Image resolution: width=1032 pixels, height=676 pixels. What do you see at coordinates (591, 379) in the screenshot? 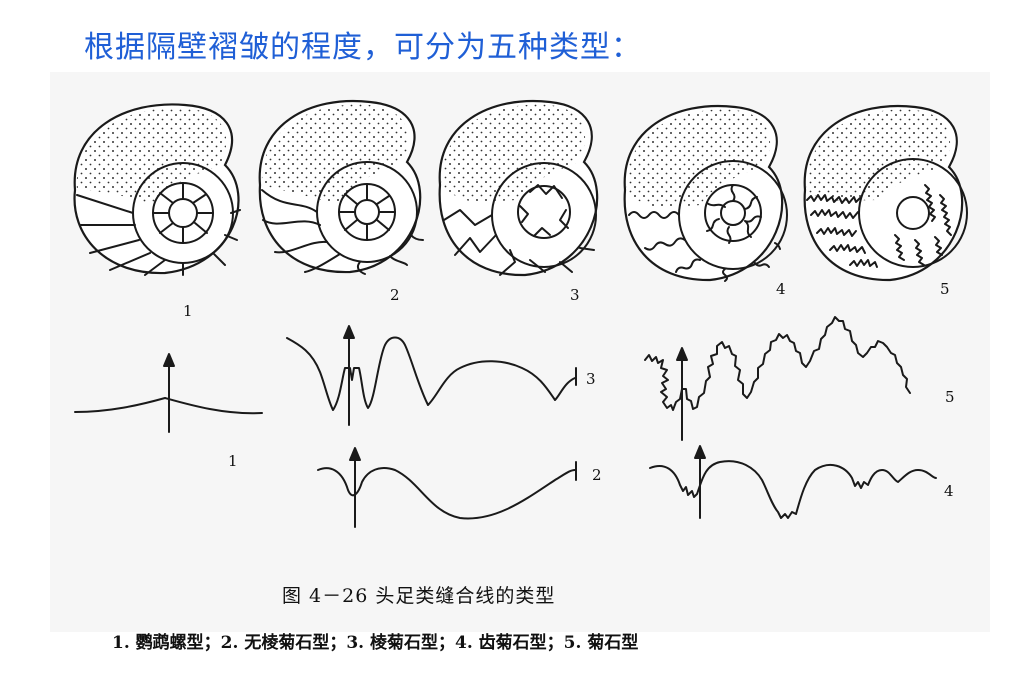
I see `suture-label-3: 3` at bounding box center [591, 379].